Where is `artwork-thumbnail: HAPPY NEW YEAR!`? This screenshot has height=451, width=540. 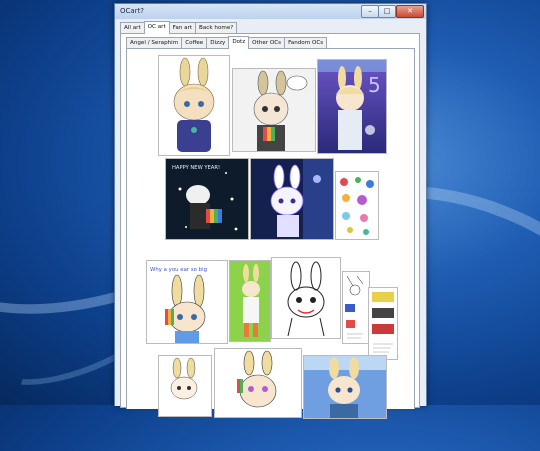 artwork-thumbnail: HAPPY NEW YEAR! is located at coordinates (207, 199).